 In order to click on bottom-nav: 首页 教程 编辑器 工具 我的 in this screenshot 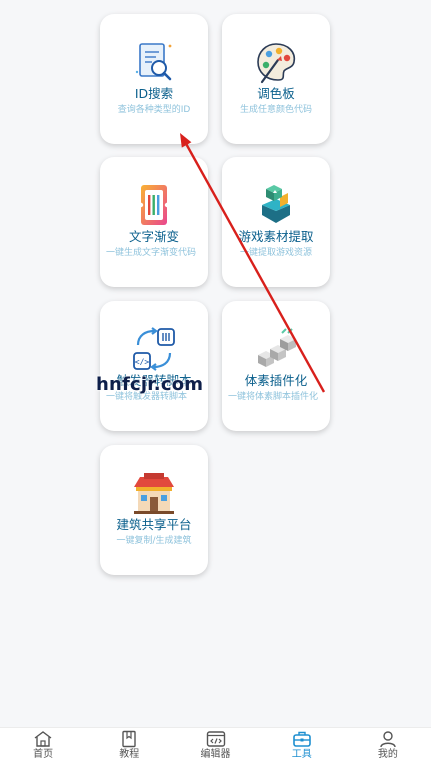, I will do `click(215, 746)`.